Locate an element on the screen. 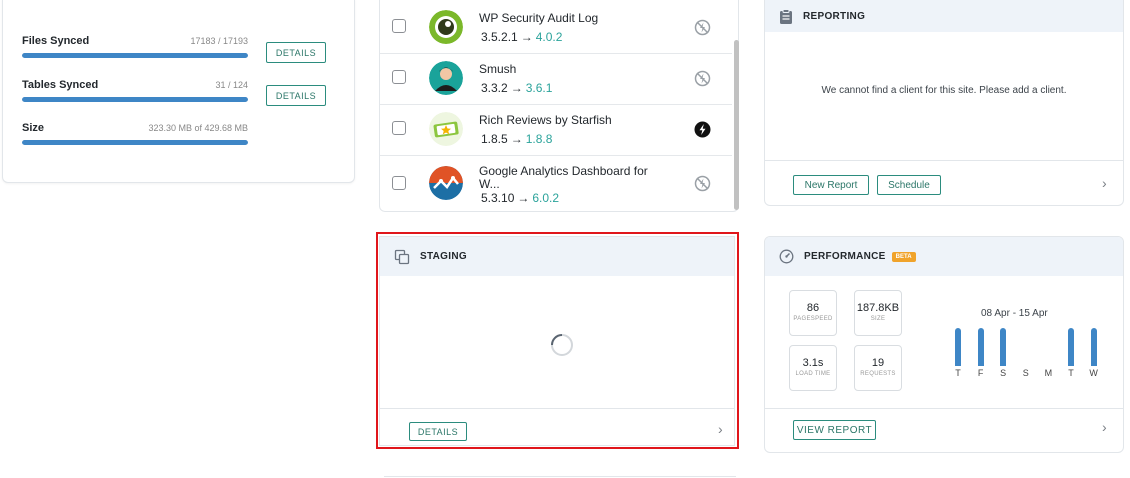 The image size is (1130, 478). pagespeed-metric: 86 PAGESPEED is located at coordinates (813, 313).